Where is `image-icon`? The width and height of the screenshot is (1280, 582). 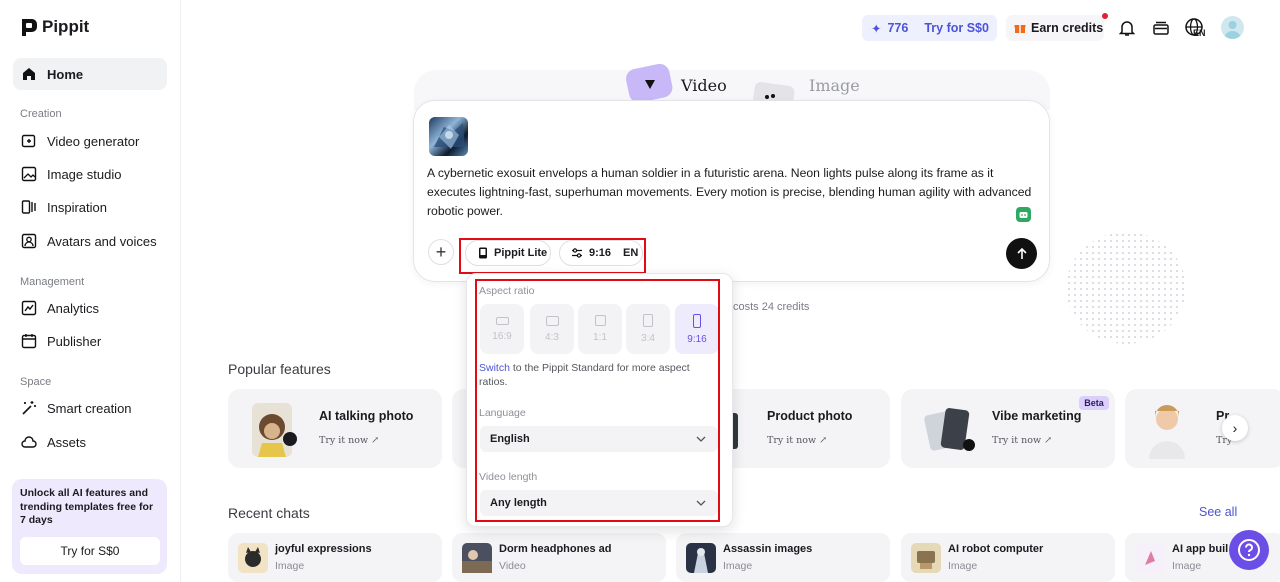 image-icon is located at coordinates (29, 174).